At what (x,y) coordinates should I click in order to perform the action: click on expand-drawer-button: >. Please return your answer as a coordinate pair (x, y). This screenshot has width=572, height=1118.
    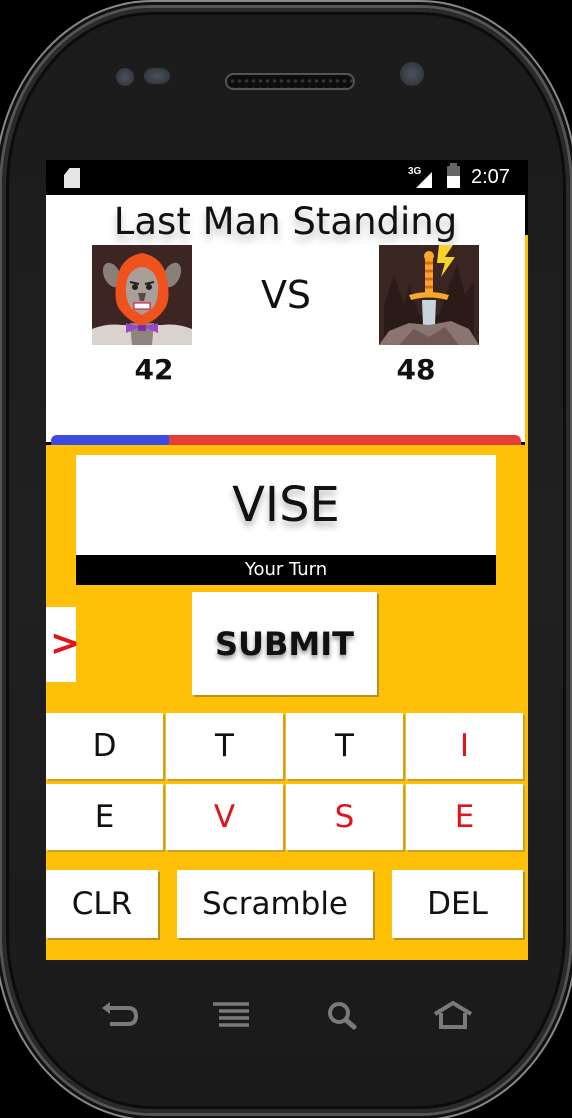
    Looking at the image, I should click on (63, 644).